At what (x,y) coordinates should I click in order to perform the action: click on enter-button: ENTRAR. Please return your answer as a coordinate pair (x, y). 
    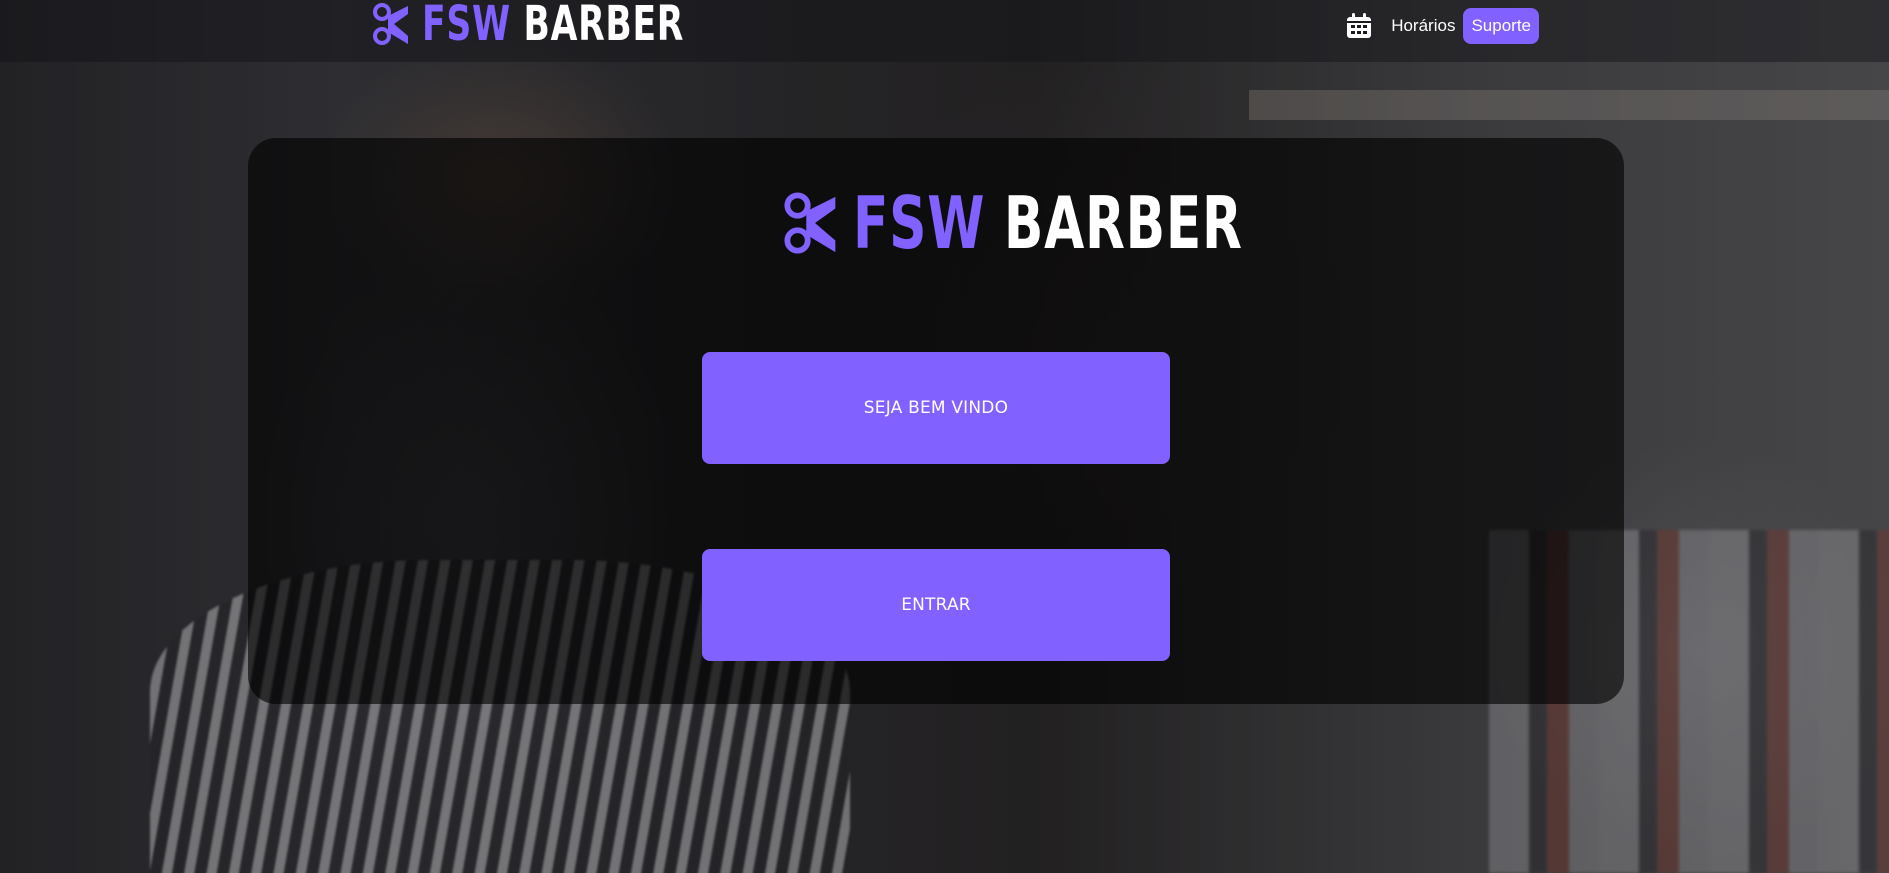
    Looking at the image, I should click on (936, 605).